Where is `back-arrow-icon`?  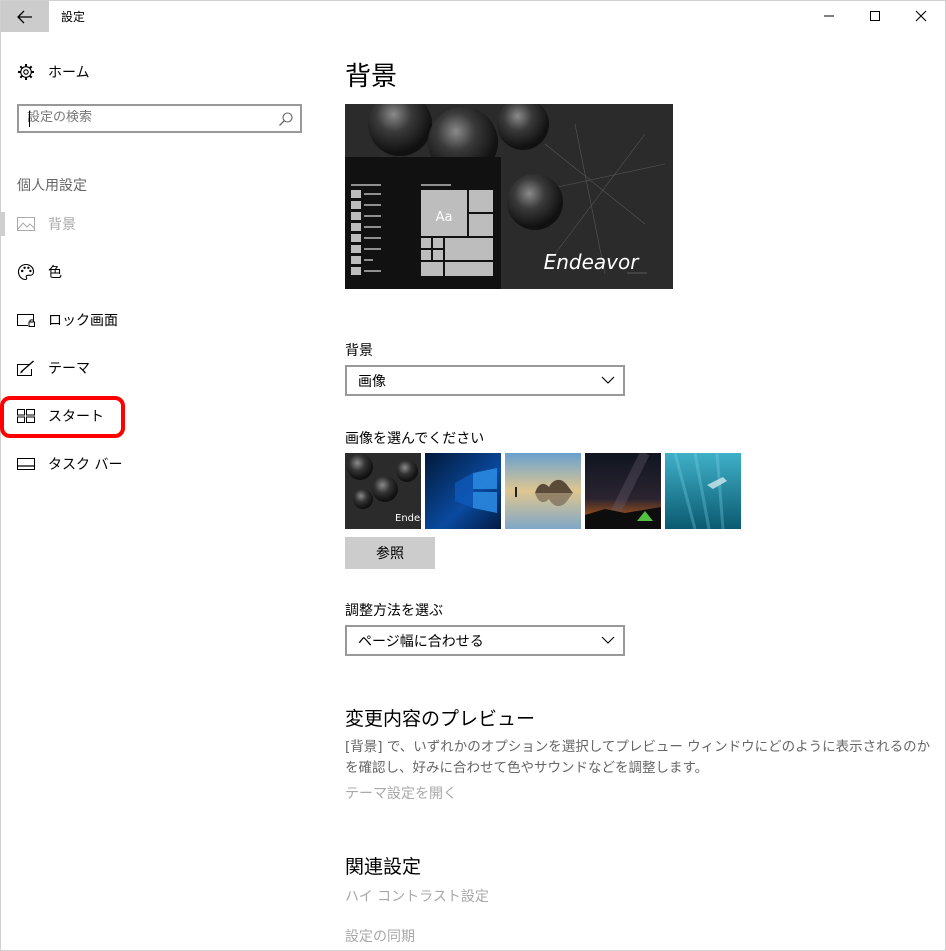 back-arrow-icon is located at coordinates (24, 16).